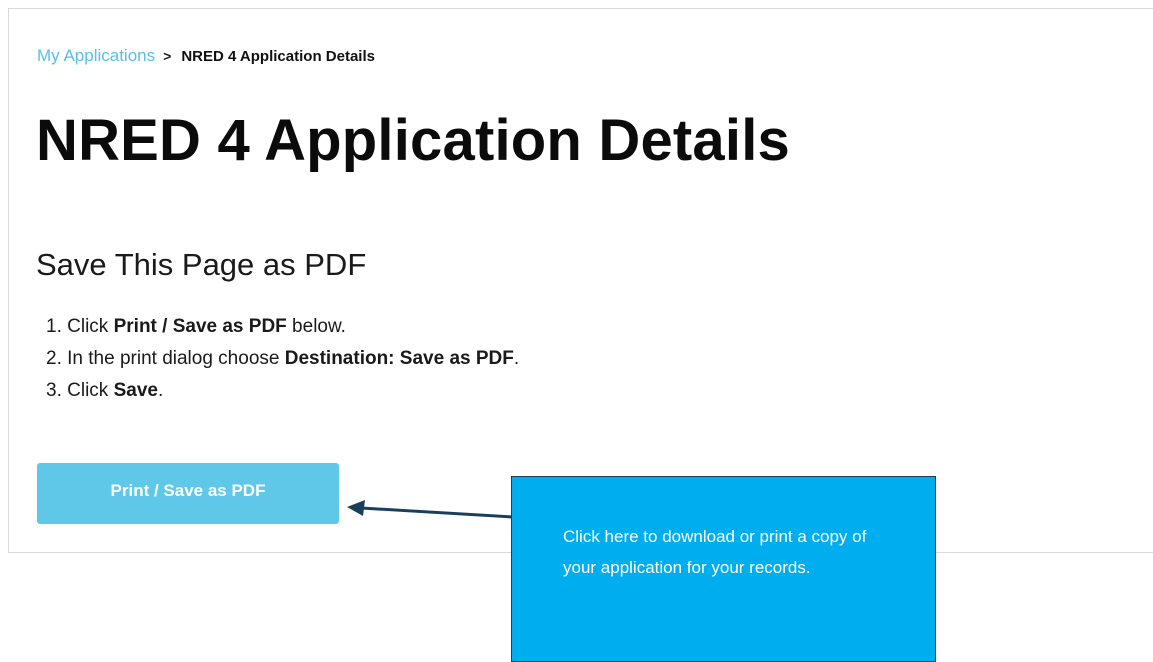 The height and width of the screenshot is (662, 1153). What do you see at coordinates (413, 140) in the screenshot?
I see `page-title: NRED 4 Application Details` at bounding box center [413, 140].